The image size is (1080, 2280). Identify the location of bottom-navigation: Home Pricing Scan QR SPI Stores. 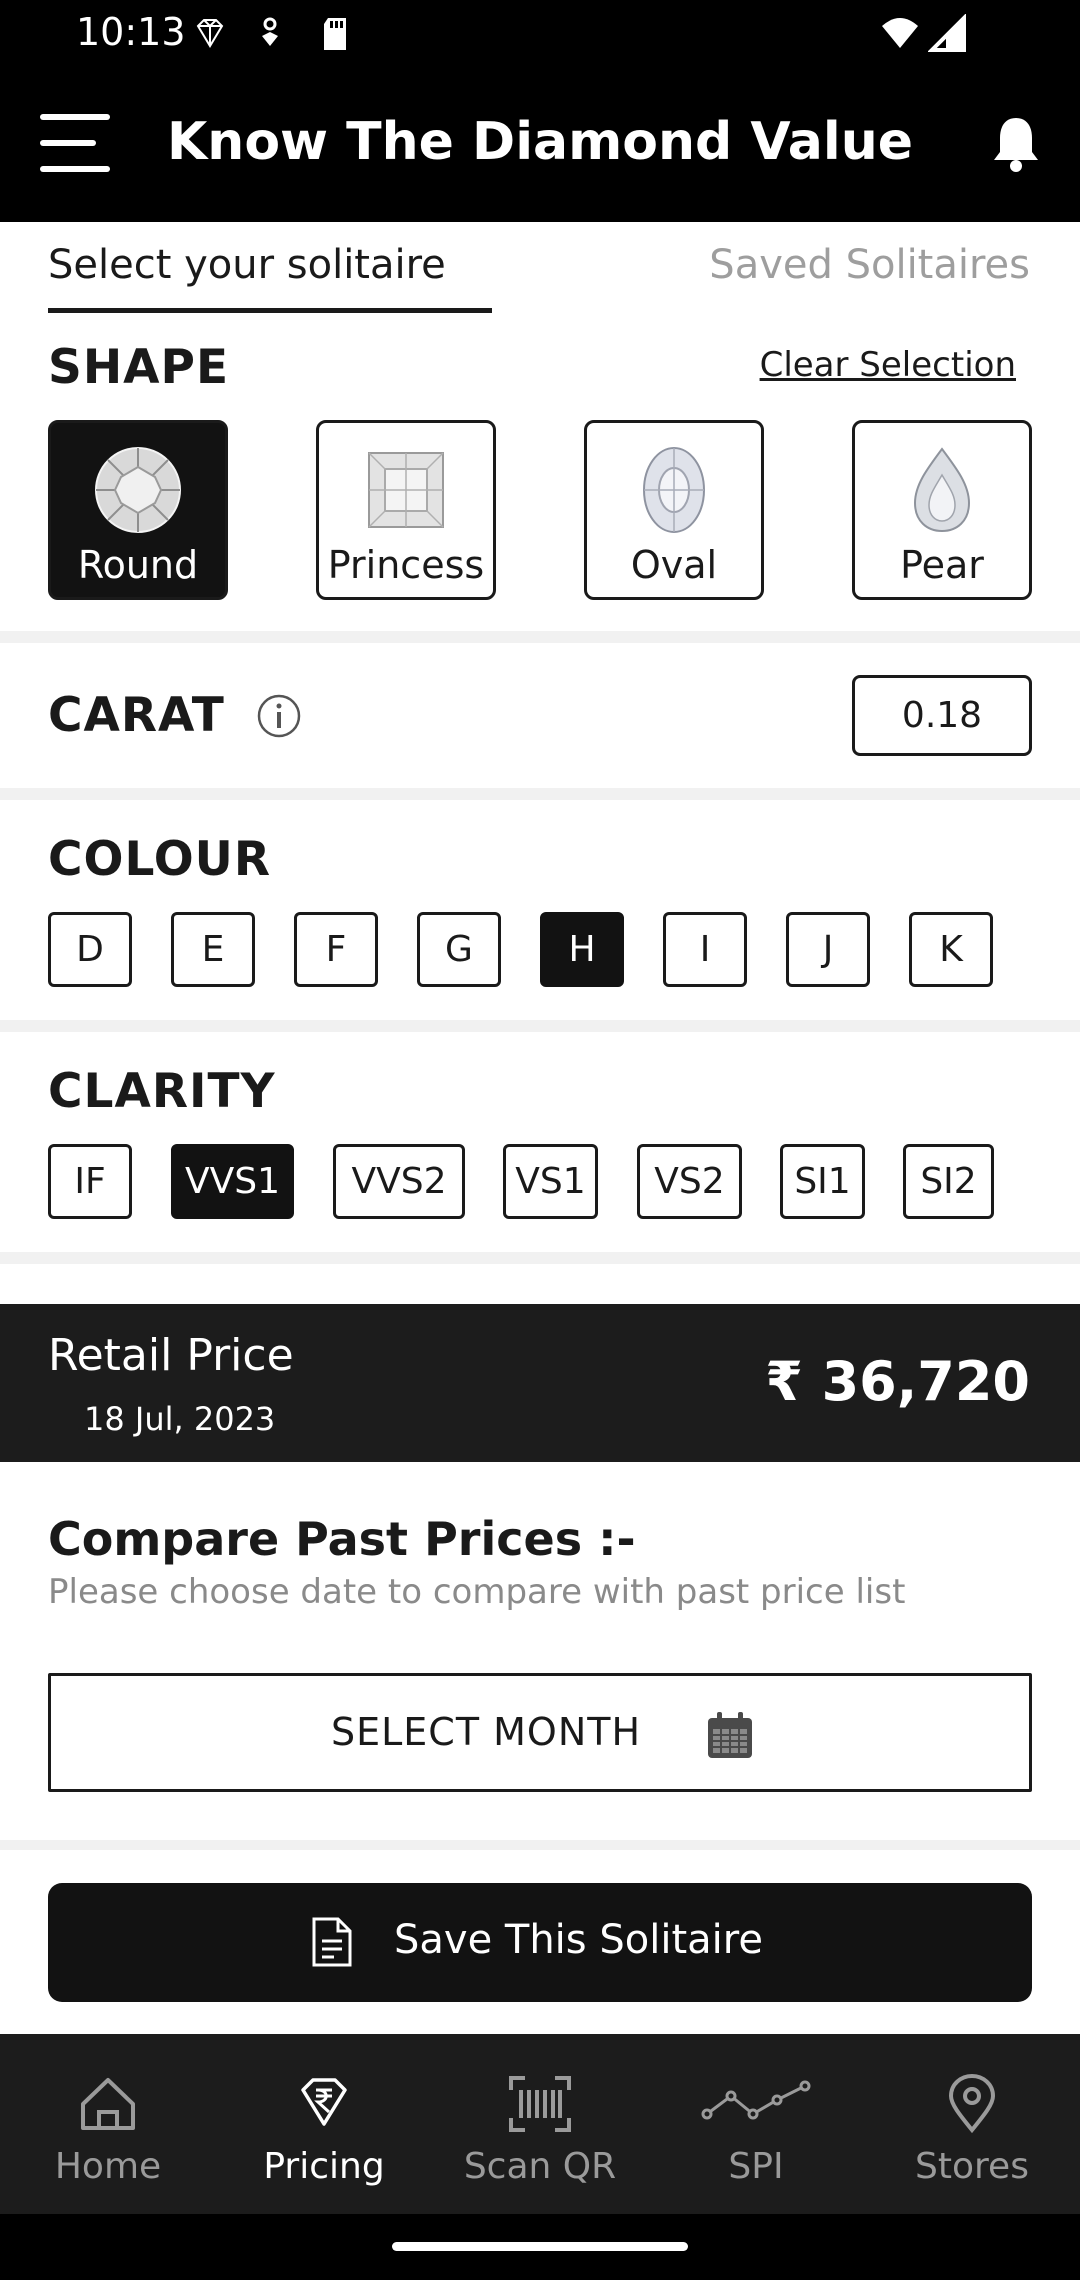
(540, 2124).